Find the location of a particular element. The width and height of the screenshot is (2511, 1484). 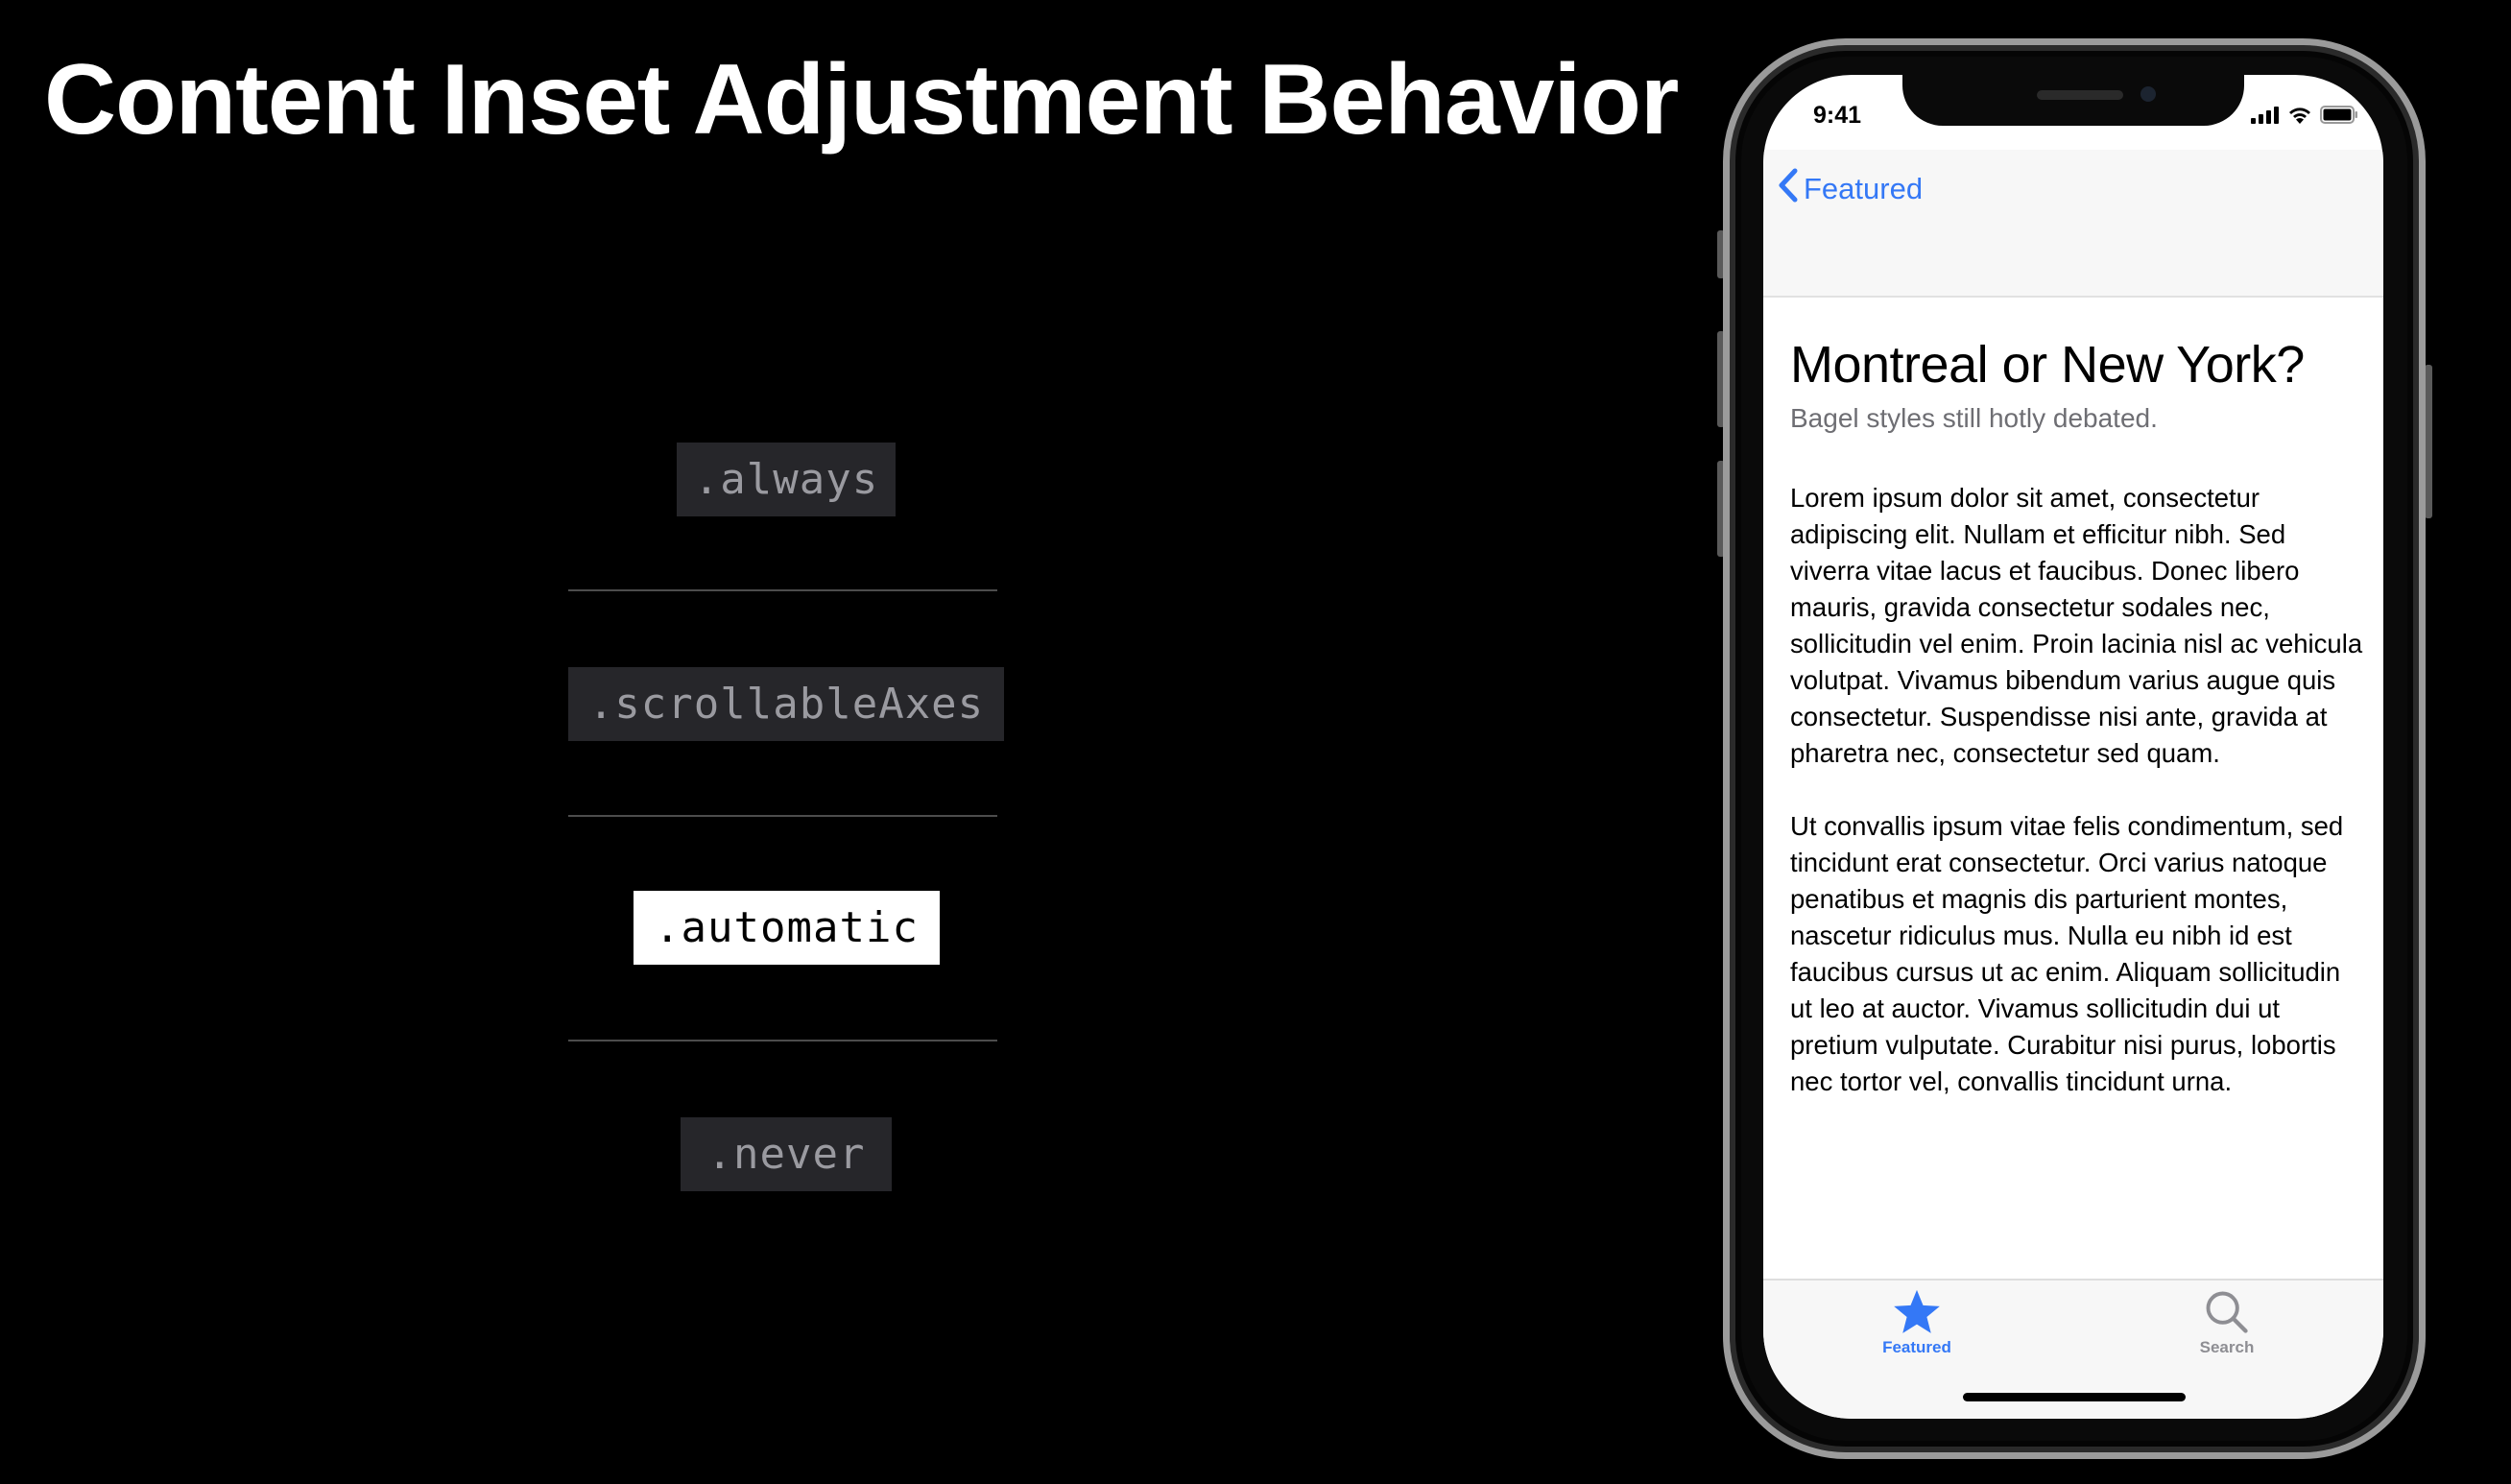

tab-search: Search is located at coordinates (2227, 1322).